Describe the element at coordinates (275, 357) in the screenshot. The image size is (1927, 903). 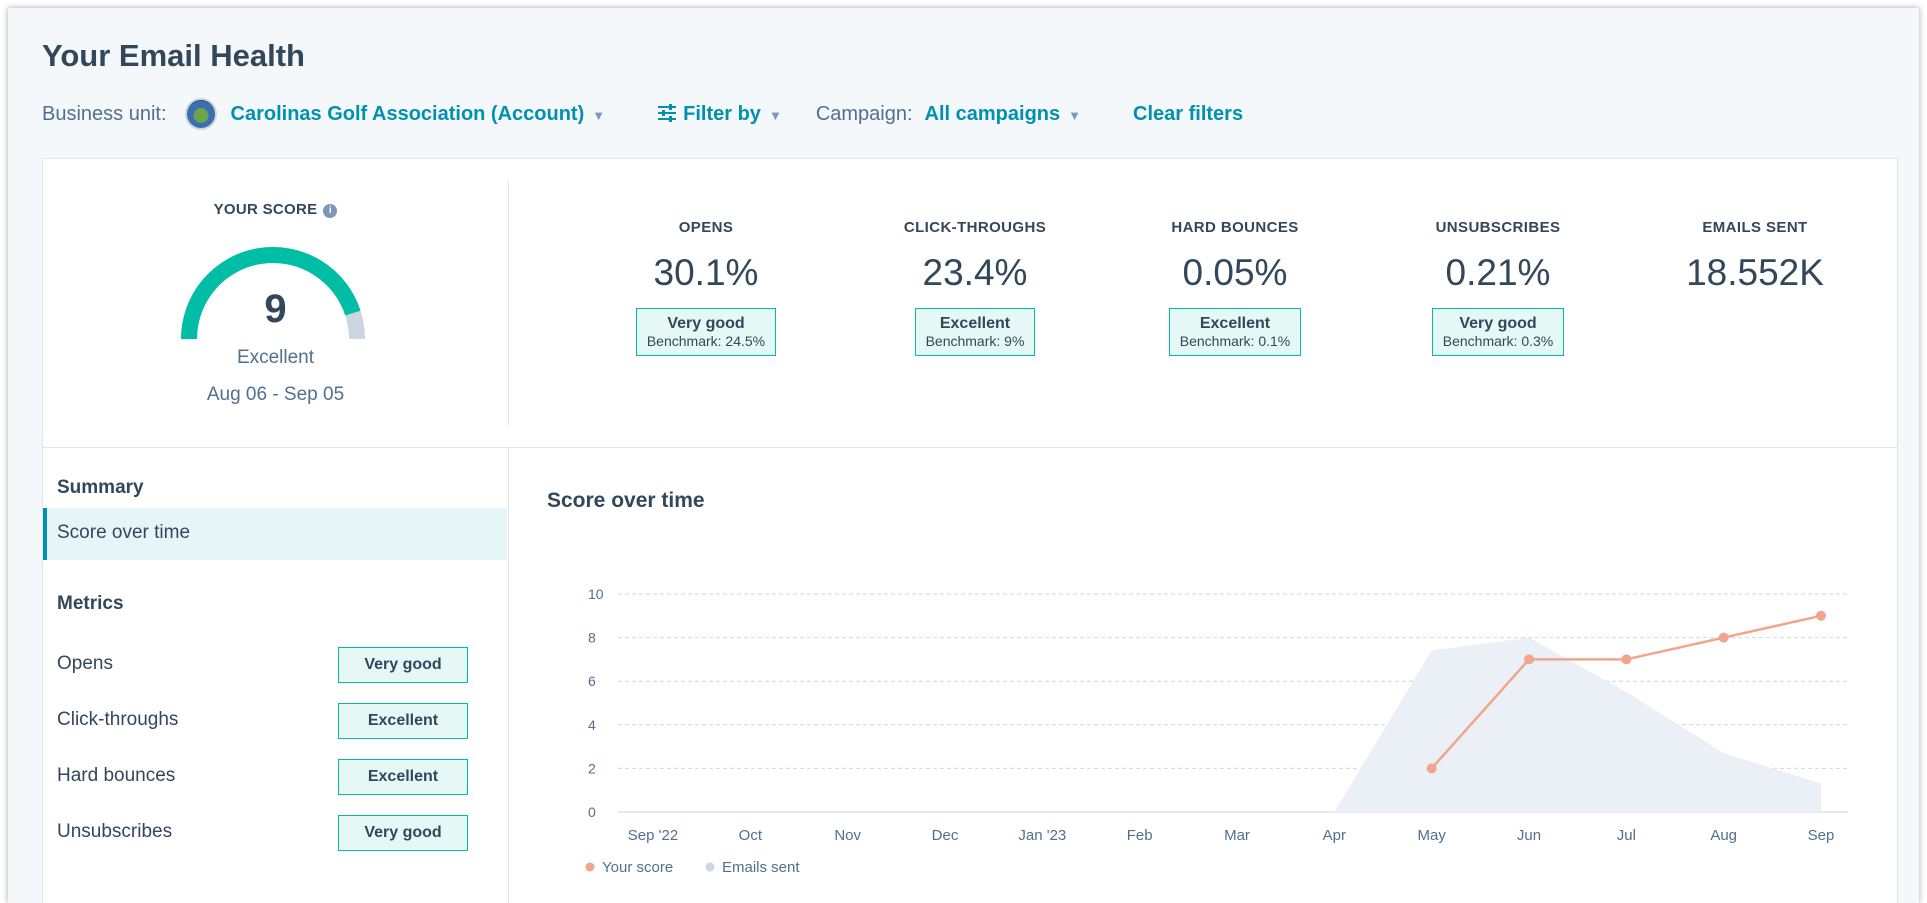
I see `score-rating: Excellent` at that location.